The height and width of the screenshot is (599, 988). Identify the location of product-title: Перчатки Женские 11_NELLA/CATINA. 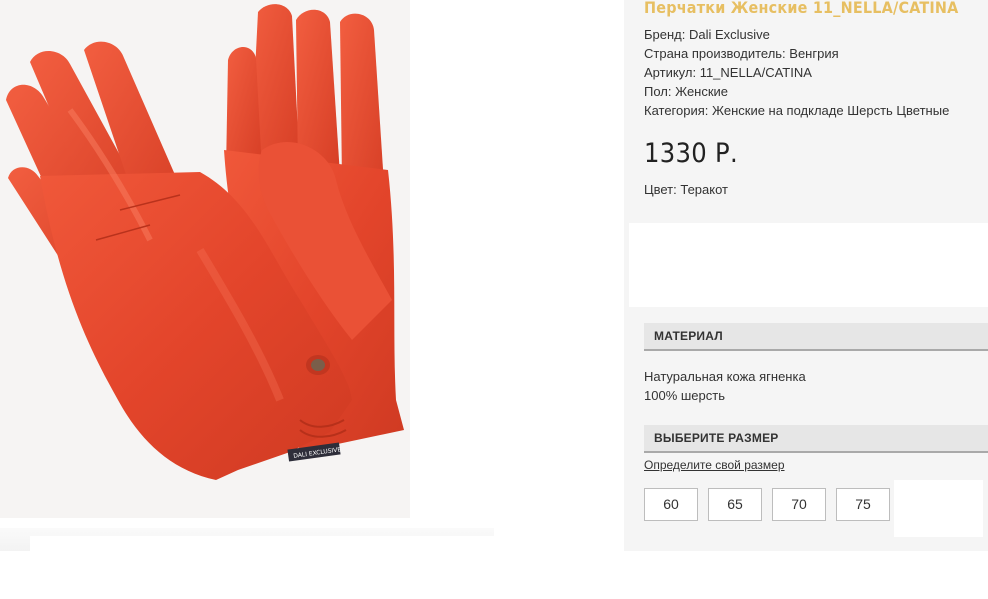
(801, 8).